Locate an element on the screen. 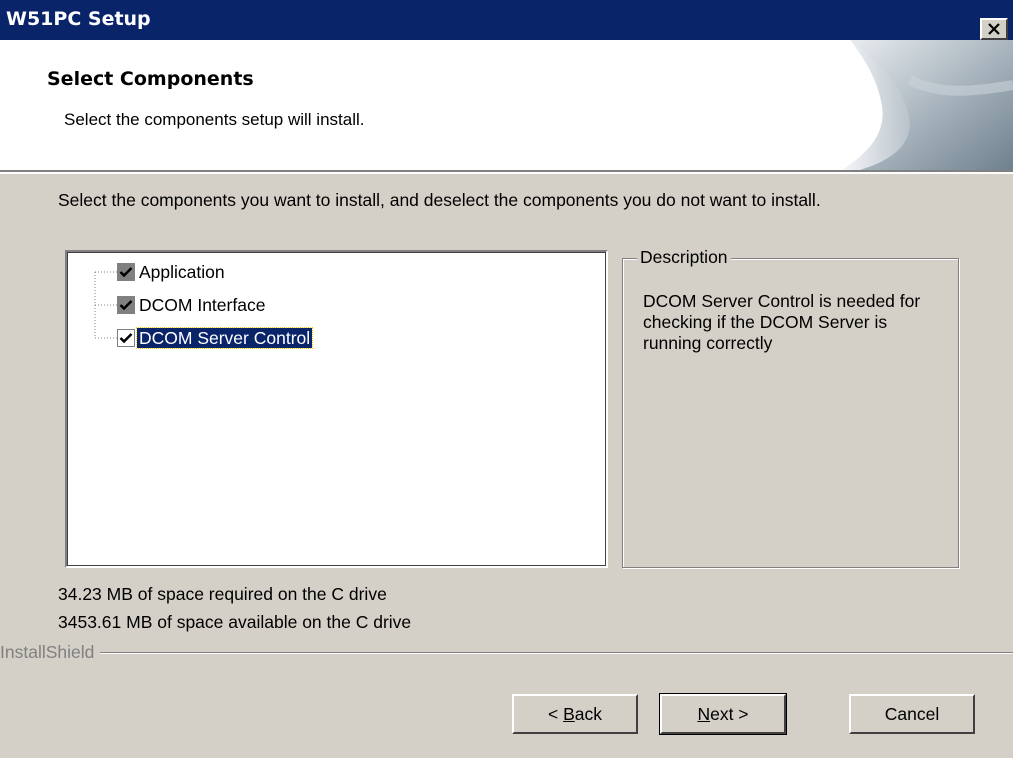  back-button-accel: B is located at coordinates (569, 713).